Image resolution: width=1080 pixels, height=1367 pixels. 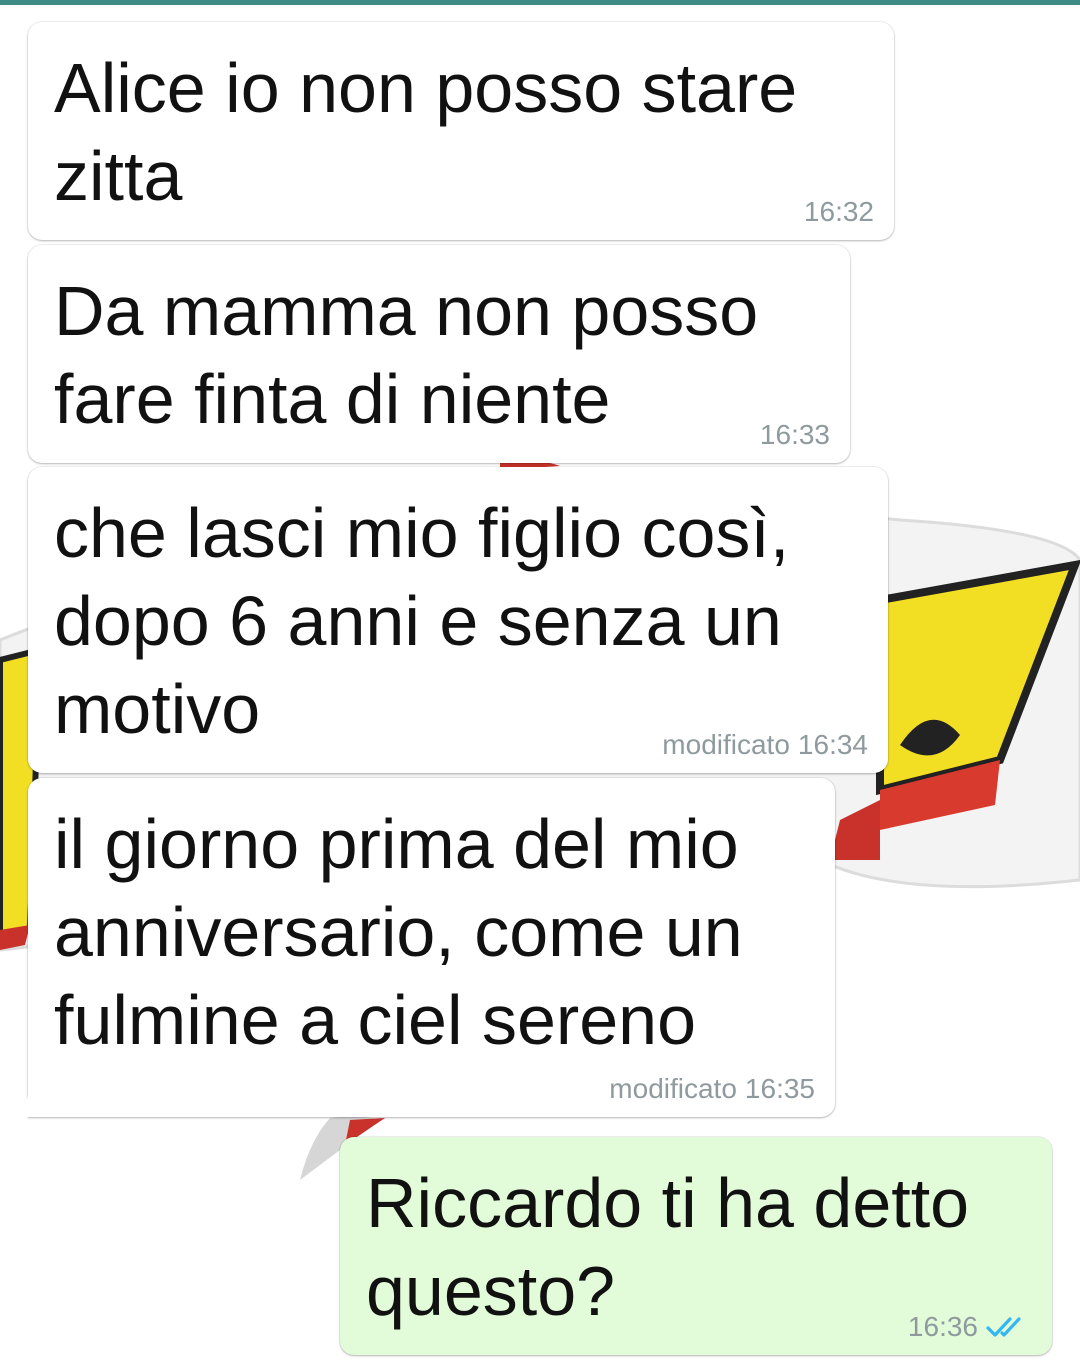 I want to click on message-meta: 16:33, so click(x=795, y=435).